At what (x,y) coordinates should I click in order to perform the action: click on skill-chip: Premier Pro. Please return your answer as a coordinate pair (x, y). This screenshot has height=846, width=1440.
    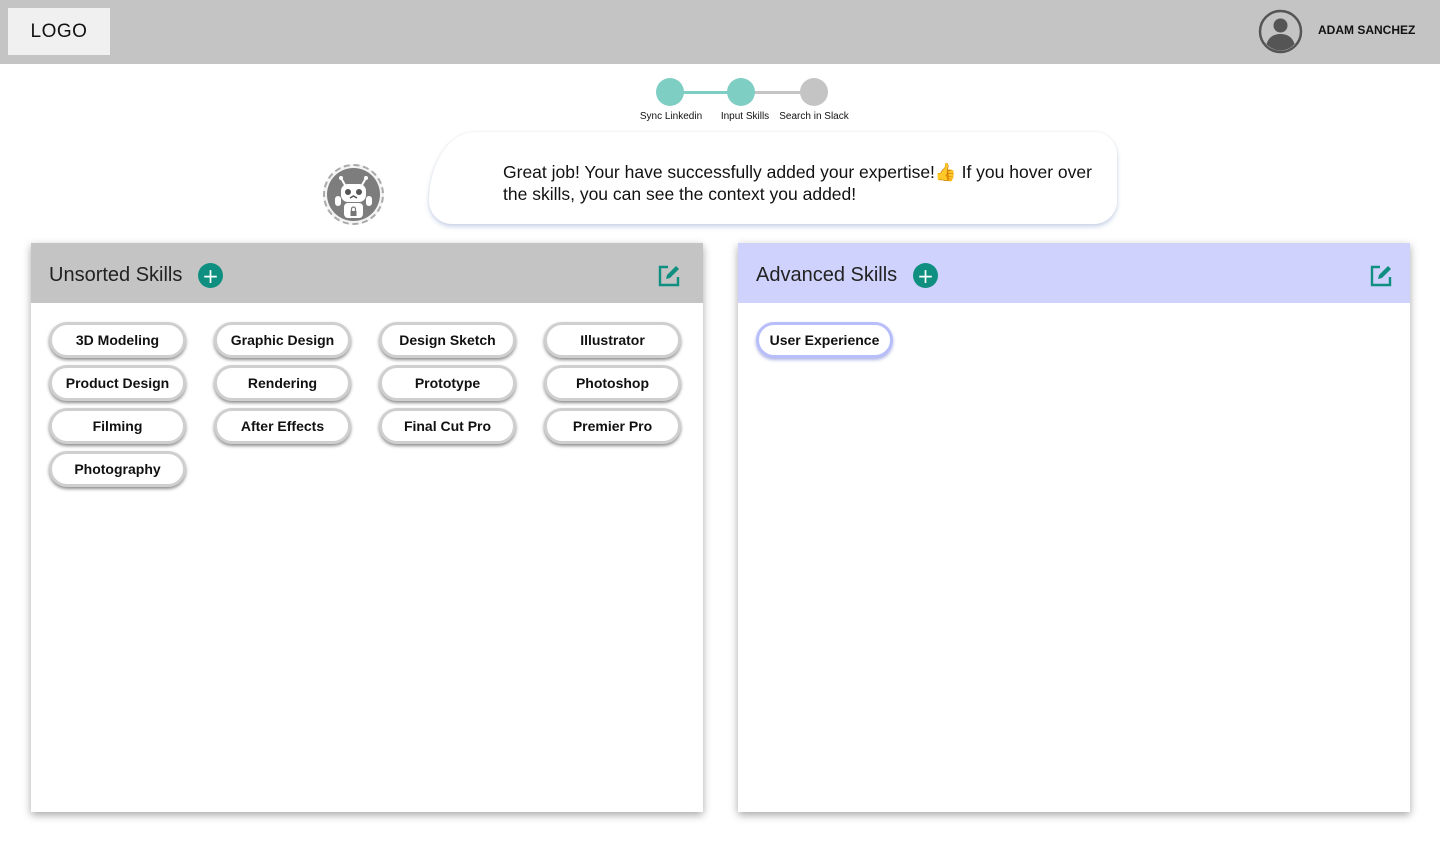
    Looking at the image, I should click on (612, 426).